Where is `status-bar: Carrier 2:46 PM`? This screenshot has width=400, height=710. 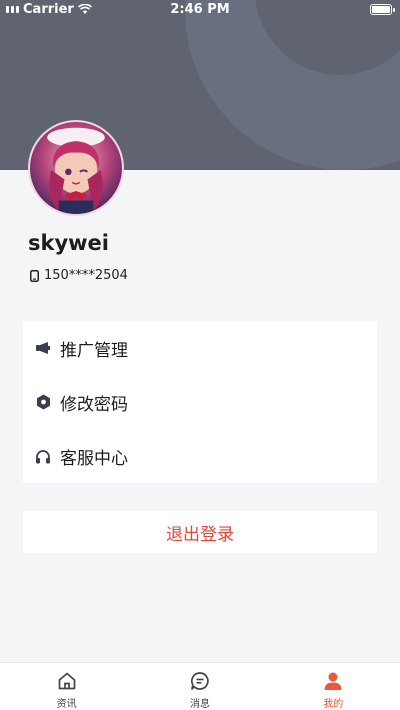
status-bar: Carrier 2:46 PM is located at coordinates (200, 10).